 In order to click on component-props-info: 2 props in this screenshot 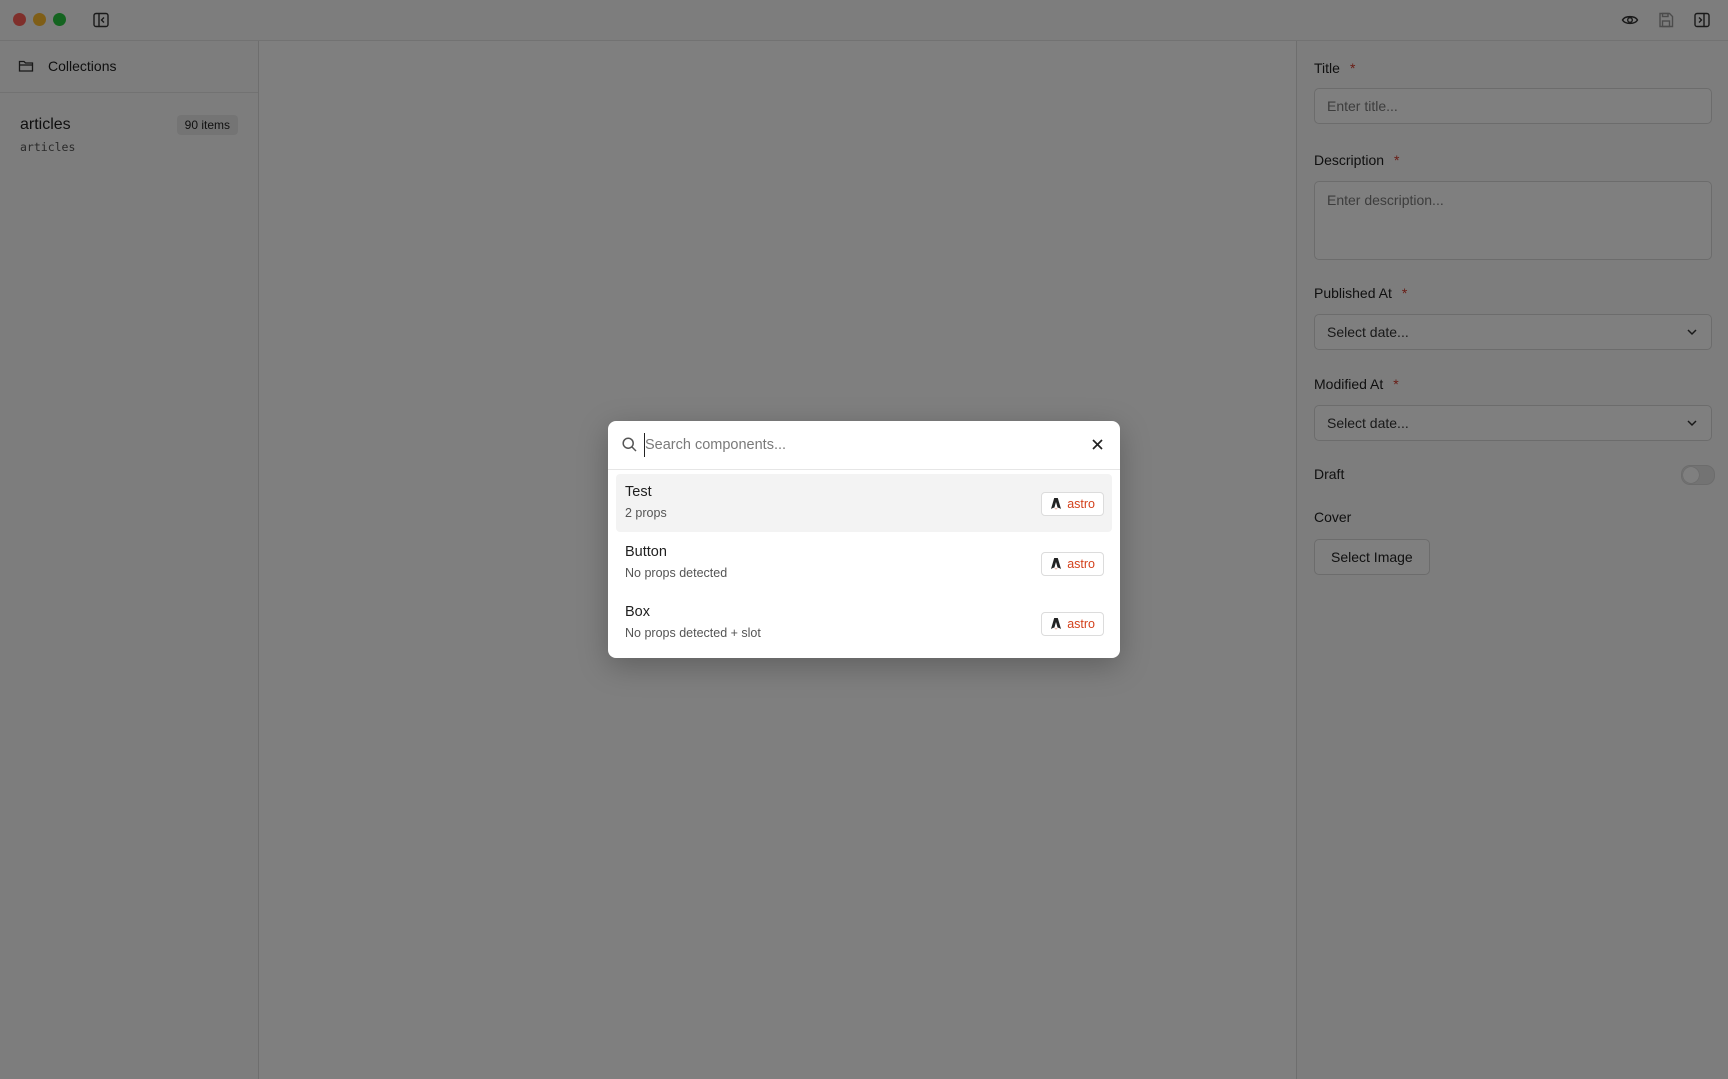, I will do `click(646, 513)`.